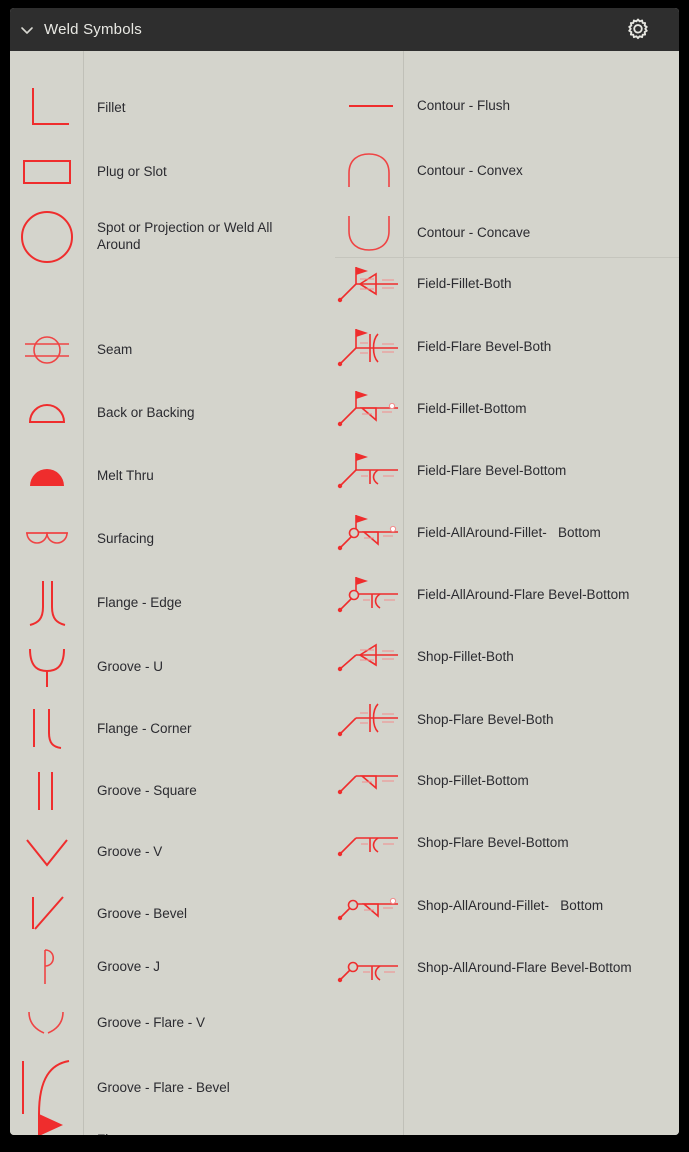 Image resolution: width=689 pixels, height=1152 pixels. I want to click on symbol-row-field-flare-bevel-bottom: Field-Flare Bevel-Bottom, so click(450, 471).